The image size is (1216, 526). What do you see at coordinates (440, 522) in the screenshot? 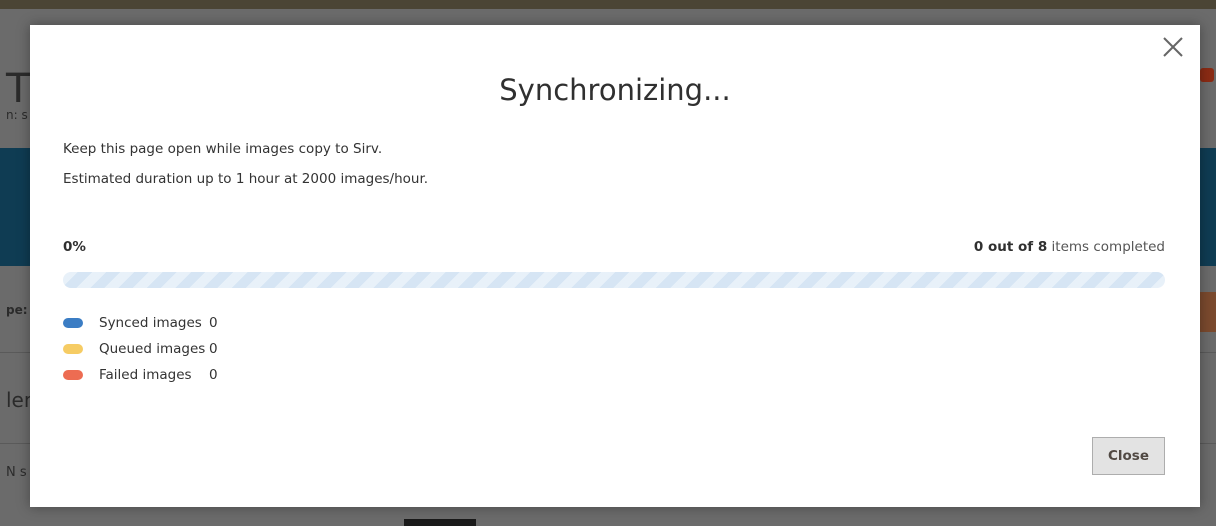
I see `background-dark-button` at bounding box center [440, 522].